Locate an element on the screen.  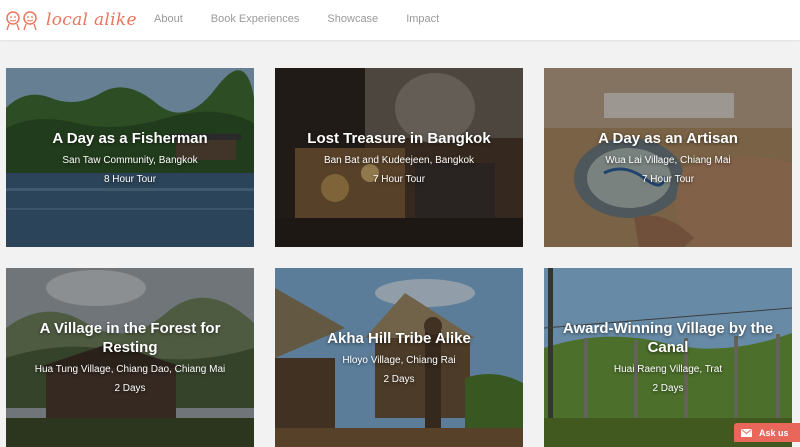
tour-duration: 8 Hour Tour is located at coordinates (130, 179).